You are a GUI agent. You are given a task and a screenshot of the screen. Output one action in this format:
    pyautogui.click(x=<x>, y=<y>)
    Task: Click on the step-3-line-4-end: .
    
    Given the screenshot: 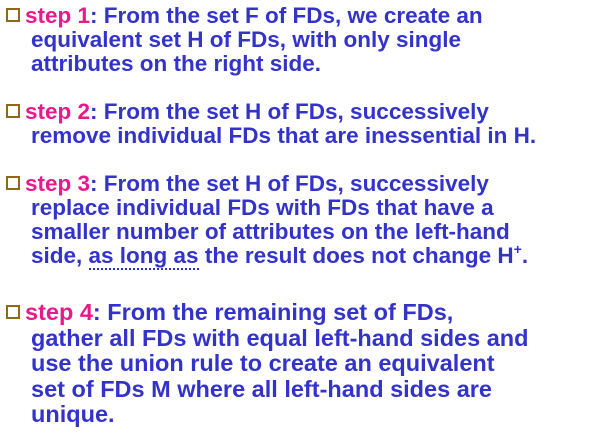 What is the action you would take?
    pyautogui.click(x=525, y=255)
    